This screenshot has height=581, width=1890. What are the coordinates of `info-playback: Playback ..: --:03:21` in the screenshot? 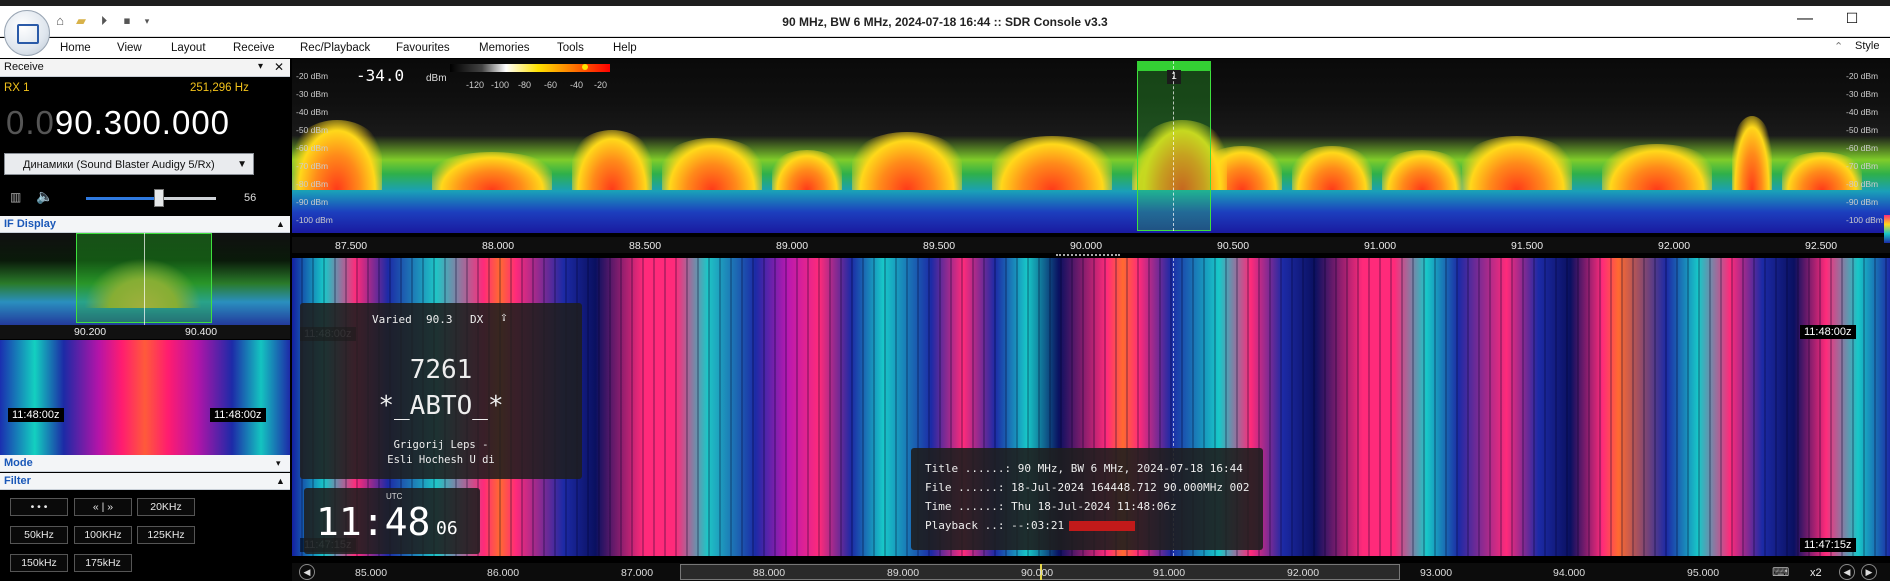 It's located at (995, 525).